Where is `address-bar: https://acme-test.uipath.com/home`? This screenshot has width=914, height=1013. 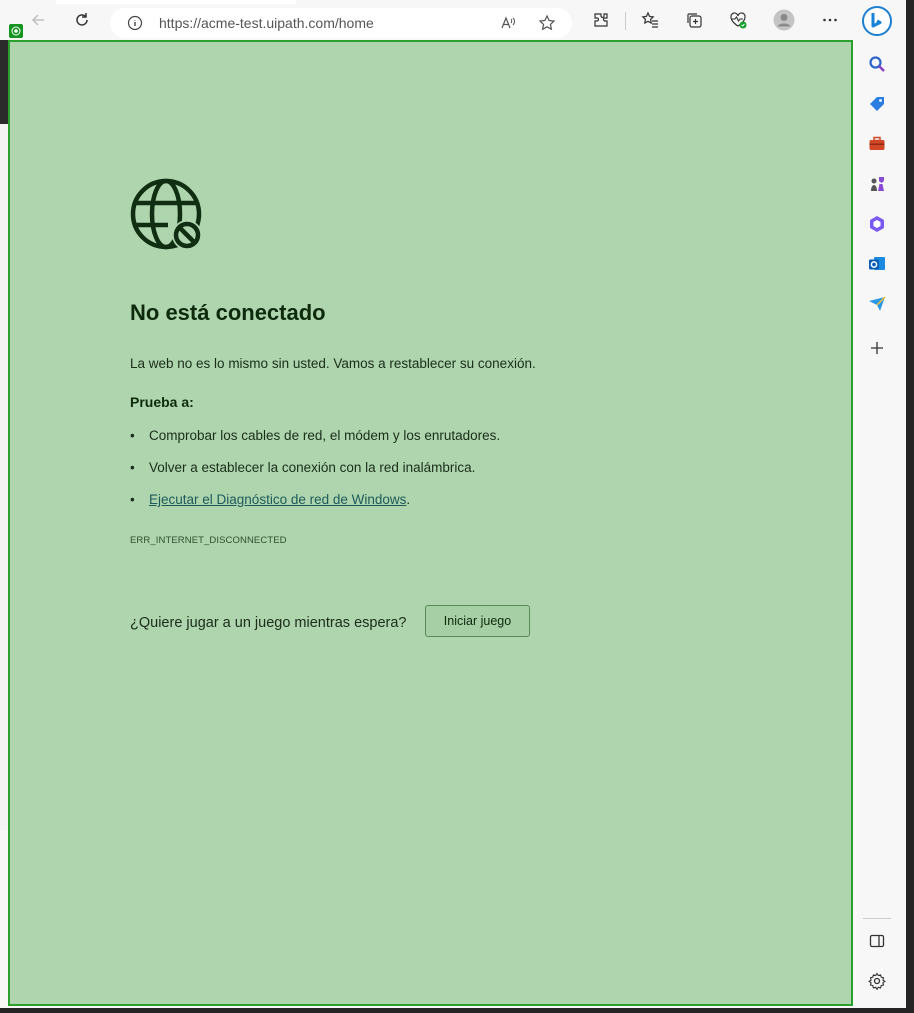
address-bar: https://acme-test.uipath.com/home is located at coordinates (341, 23).